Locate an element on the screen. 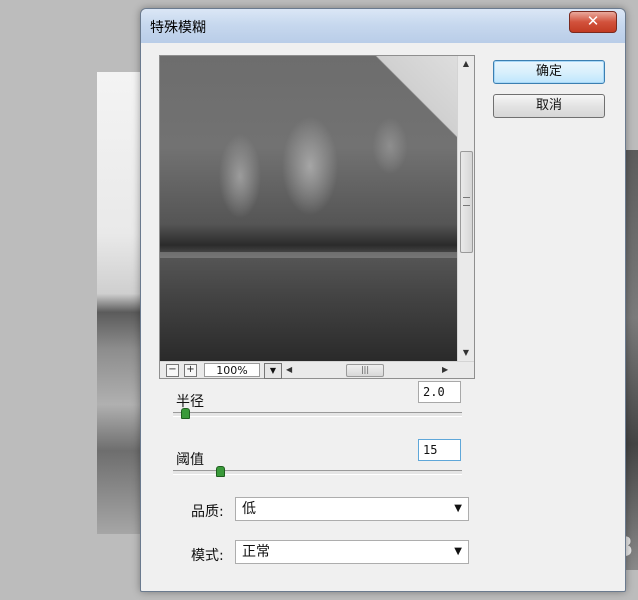 The height and width of the screenshot is (600, 638). close-button: ✕ is located at coordinates (593, 22).